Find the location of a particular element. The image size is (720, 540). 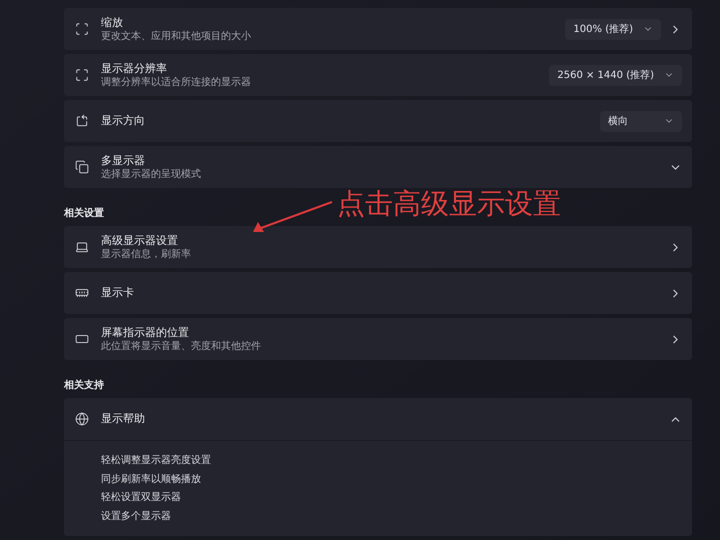

setting-title: 高级显示器设置 is located at coordinates (139, 241).